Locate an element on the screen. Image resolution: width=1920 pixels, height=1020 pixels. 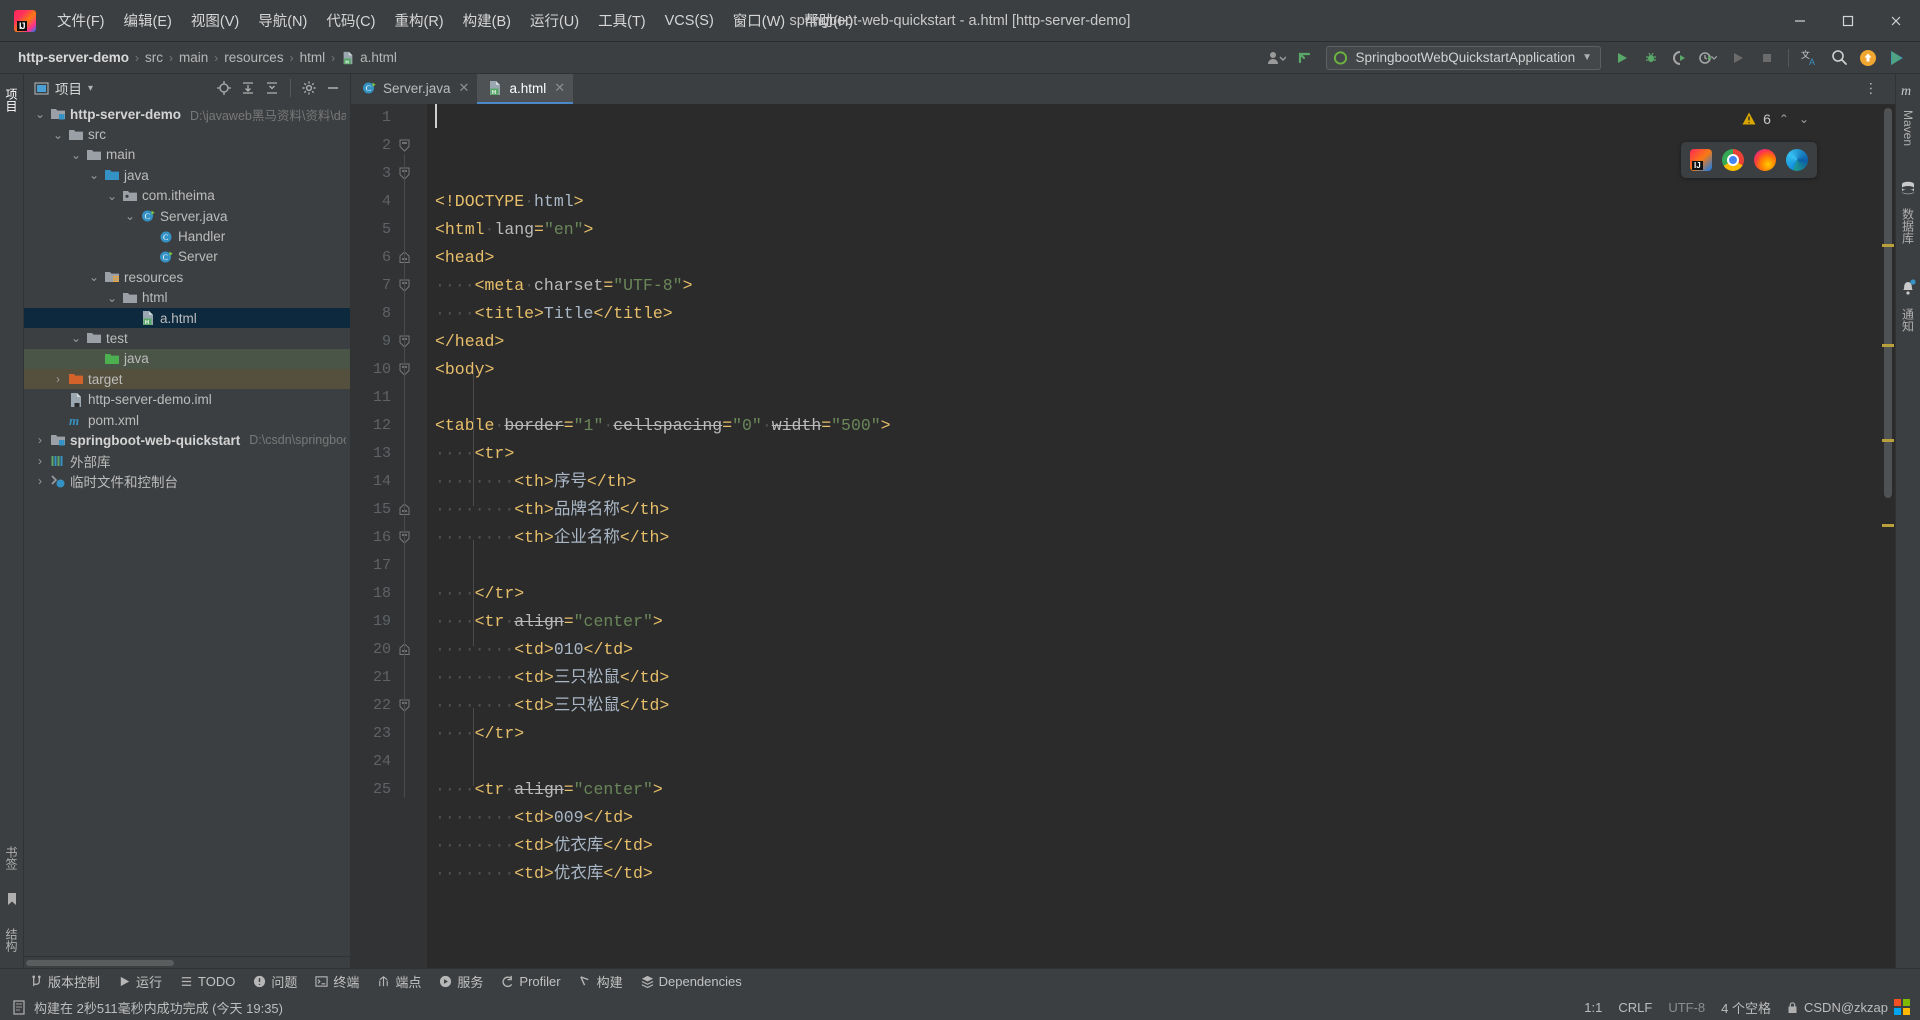
line-number: 21 is located at coordinates (389, 678).